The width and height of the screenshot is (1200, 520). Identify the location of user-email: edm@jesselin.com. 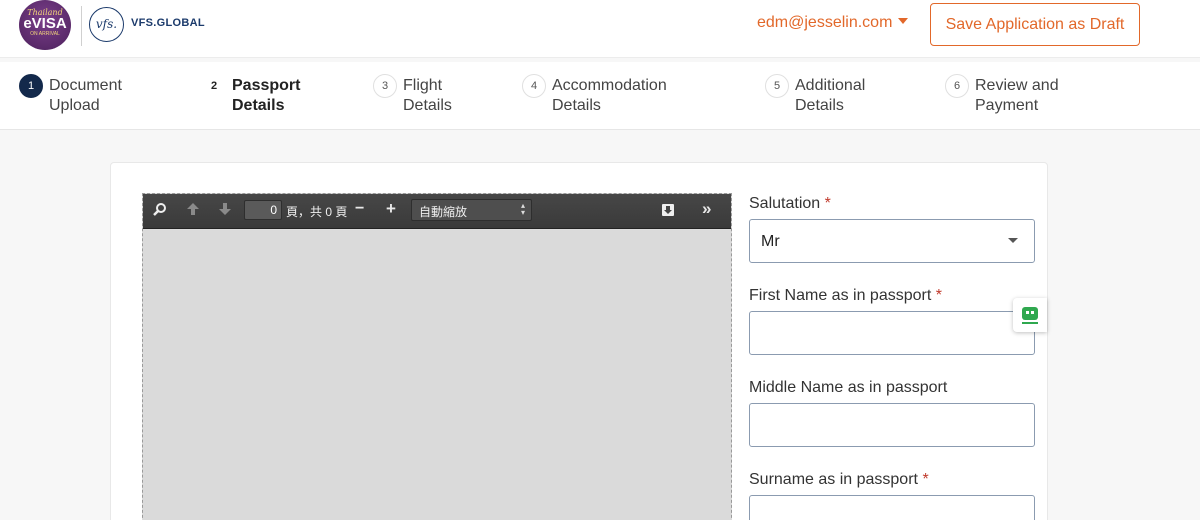
(825, 22).